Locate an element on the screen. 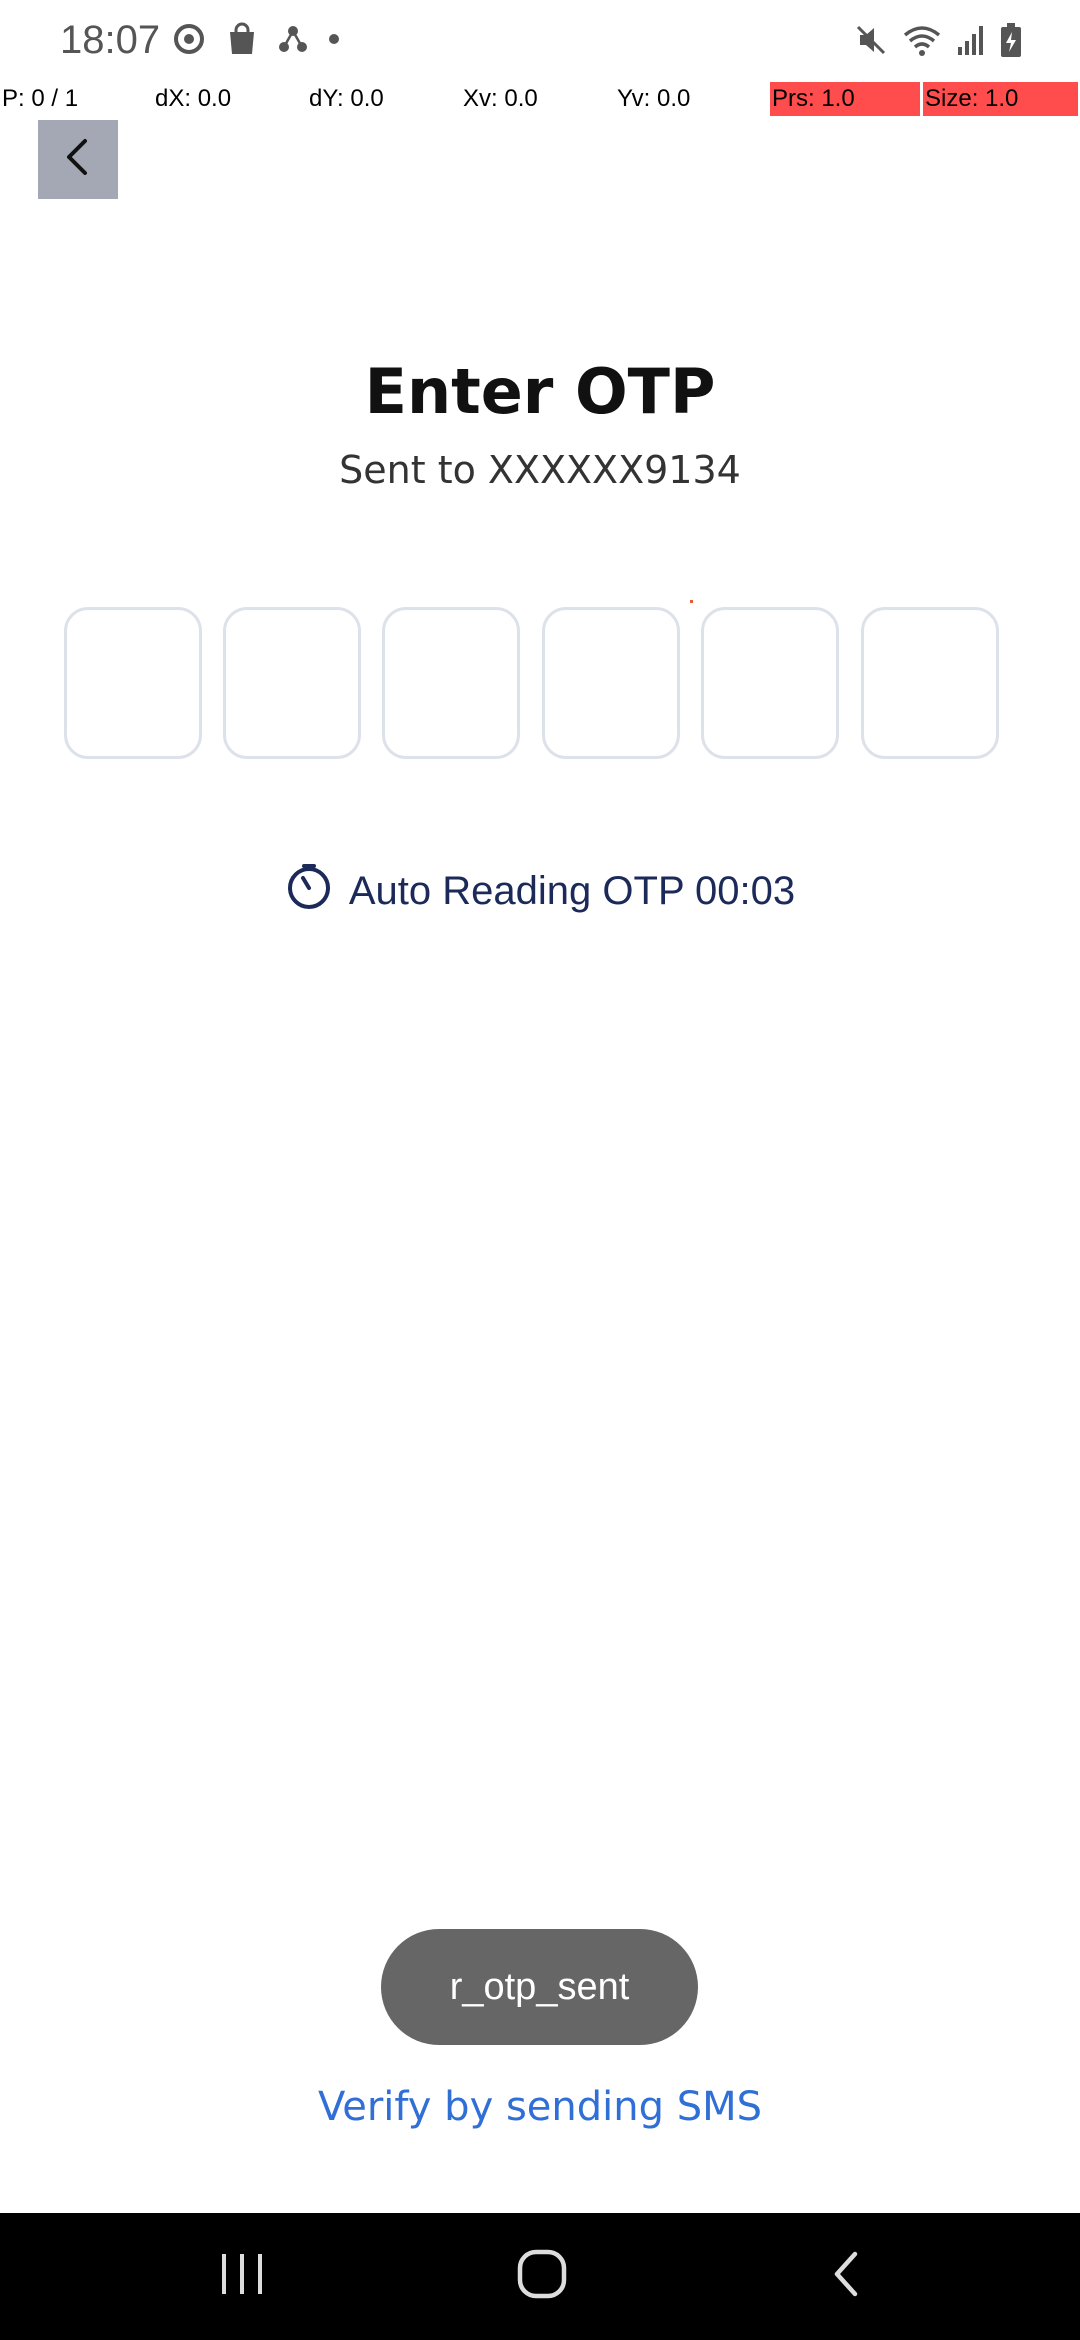  sync-icon is located at coordinates (189, 39).